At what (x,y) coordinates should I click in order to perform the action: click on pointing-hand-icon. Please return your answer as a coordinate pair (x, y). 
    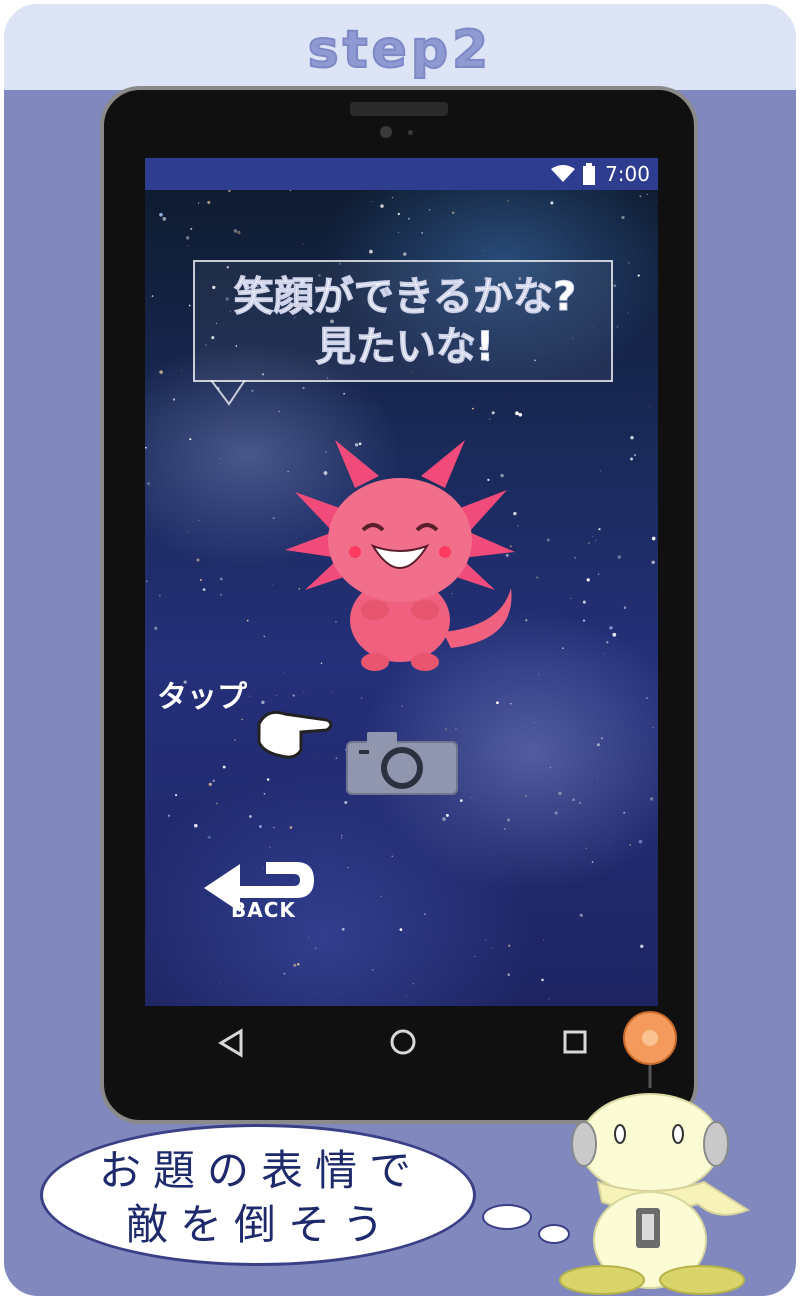
    Looking at the image, I should click on (295, 734).